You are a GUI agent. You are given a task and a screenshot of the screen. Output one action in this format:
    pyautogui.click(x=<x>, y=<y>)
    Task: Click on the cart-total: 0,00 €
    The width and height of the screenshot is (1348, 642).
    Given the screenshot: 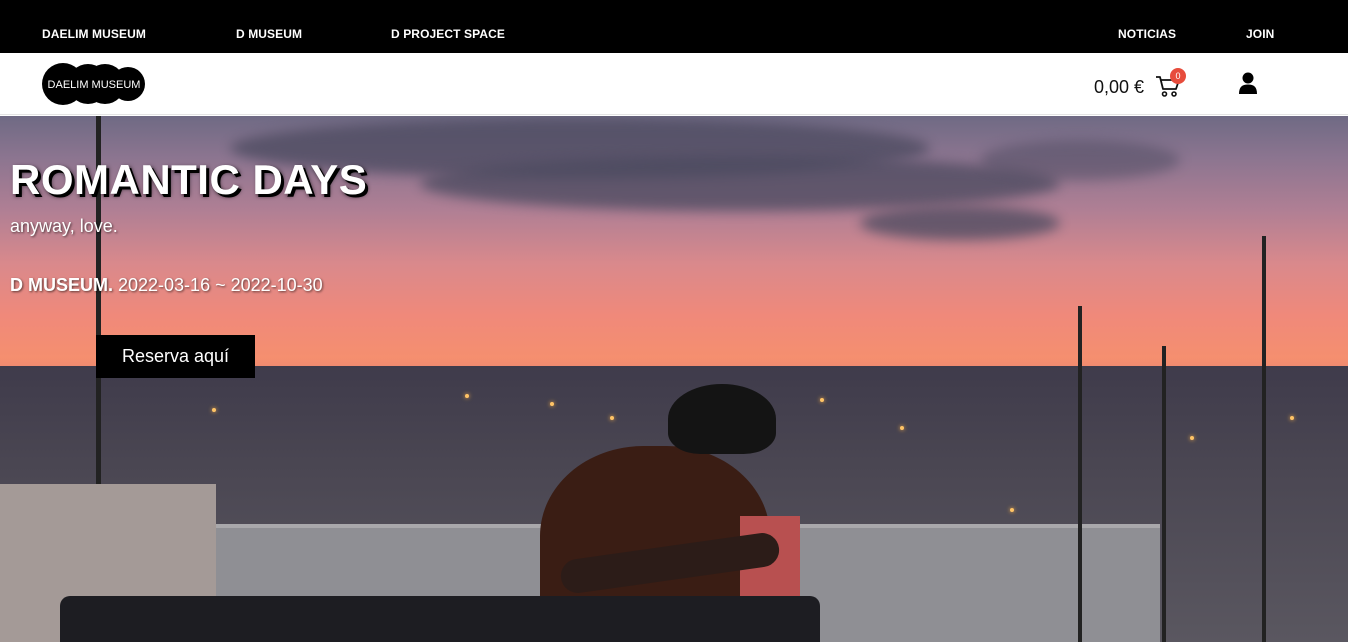 What is the action you would take?
    pyautogui.click(x=1119, y=87)
    